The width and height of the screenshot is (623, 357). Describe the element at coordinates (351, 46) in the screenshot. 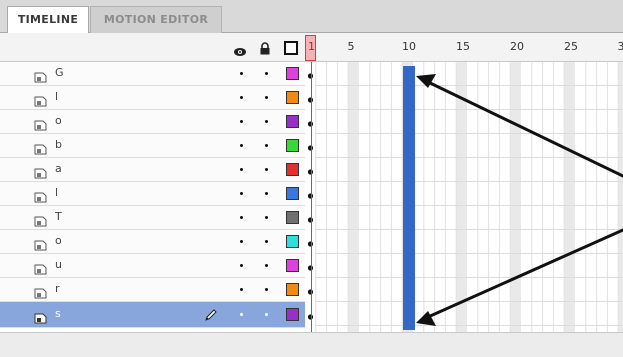

I see `ruler-number: 5` at that location.